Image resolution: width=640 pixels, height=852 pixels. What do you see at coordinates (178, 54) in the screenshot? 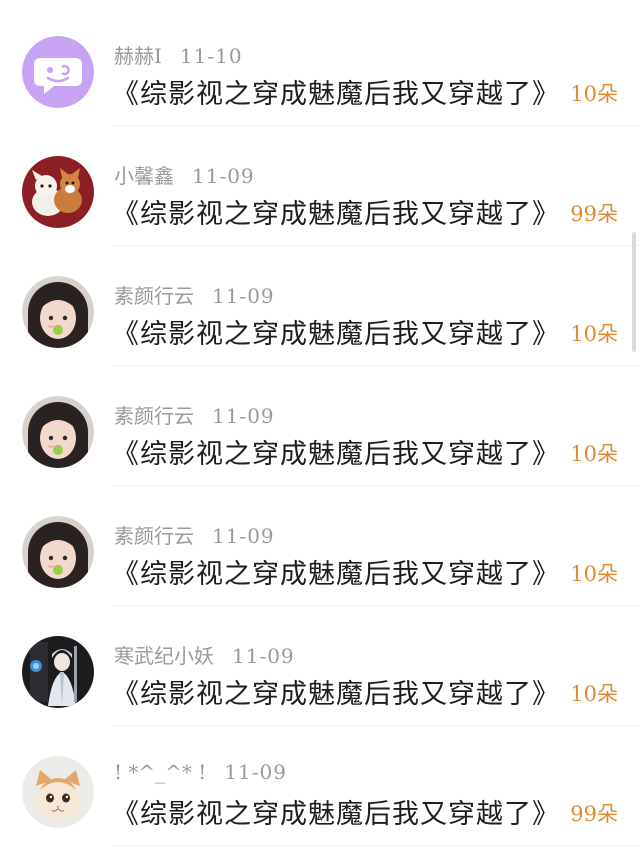
I see `comment-meta: 赫赫I 11-10` at bounding box center [178, 54].